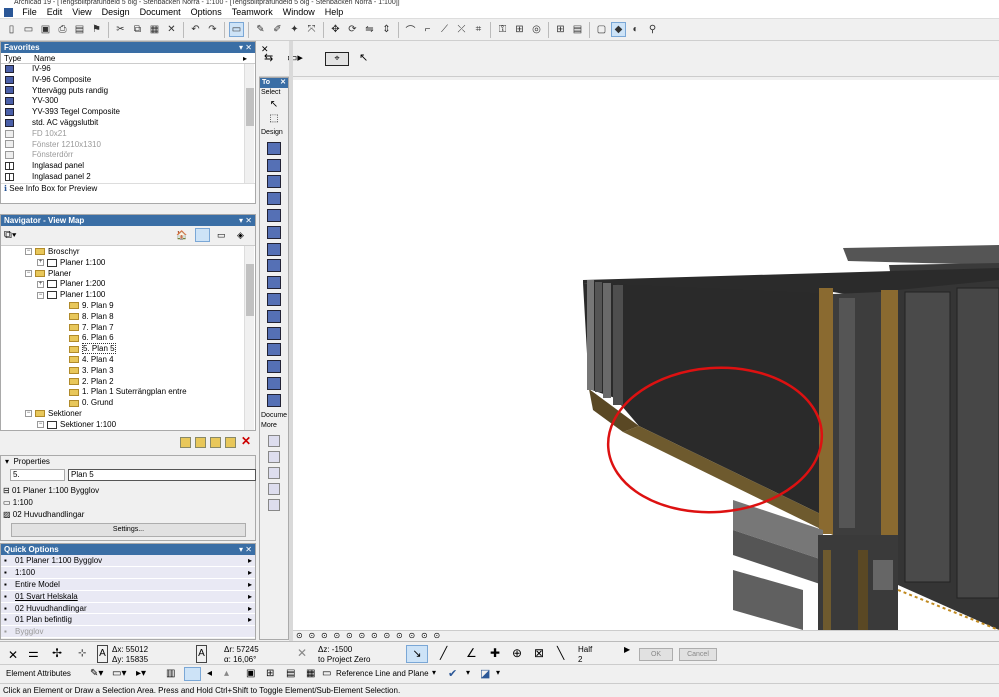  What do you see at coordinates (274, 105) in the screenshot?
I see `arrow-tool-icon: ↖` at bounding box center [274, 105].